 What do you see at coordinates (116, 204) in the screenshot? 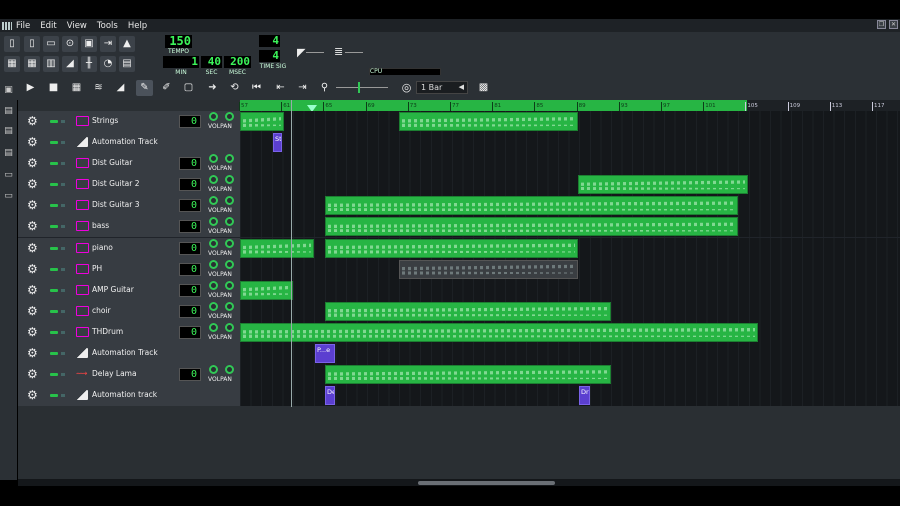
I see `track-name: Dist Guitar 3` at bounding box center [116, 204].